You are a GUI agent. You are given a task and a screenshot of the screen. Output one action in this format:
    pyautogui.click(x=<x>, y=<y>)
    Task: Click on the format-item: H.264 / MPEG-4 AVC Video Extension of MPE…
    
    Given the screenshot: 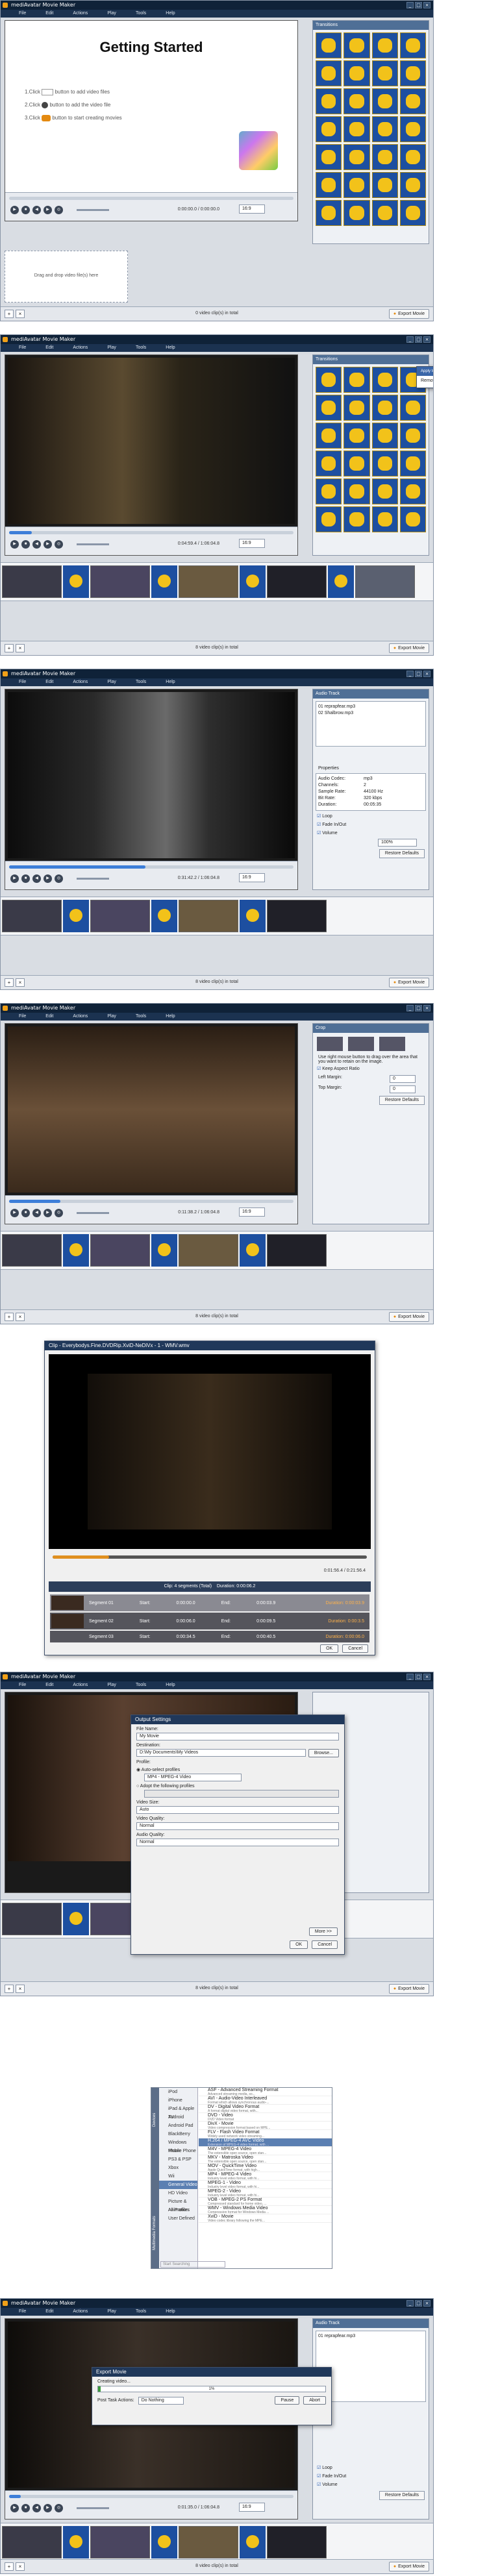 What is the action you would take?
    pyautogui.click(x=265, y=2142)
    